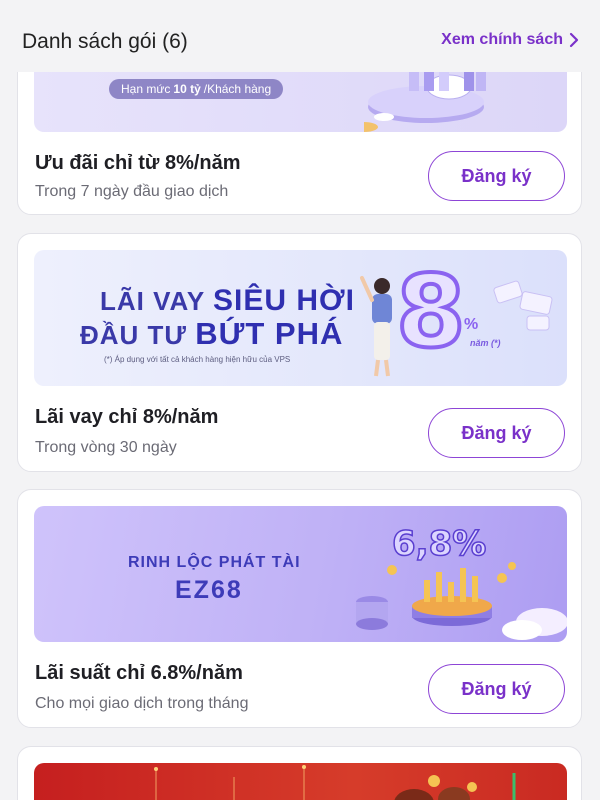  I want to click on banner-headline-2: ĐẦU TƯ BỨT PHÁ, so click(211, 334).